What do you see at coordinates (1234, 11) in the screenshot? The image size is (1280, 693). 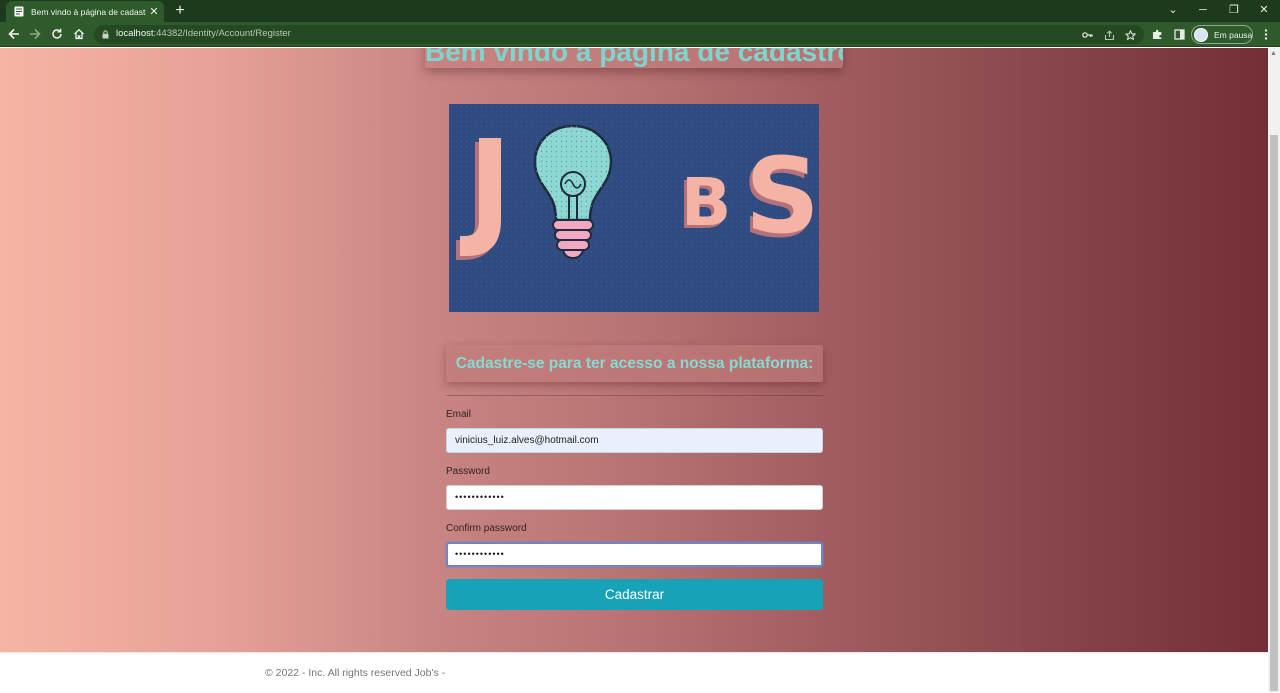 I see `restore-button: ❐` at bounding box center [1234, 11].